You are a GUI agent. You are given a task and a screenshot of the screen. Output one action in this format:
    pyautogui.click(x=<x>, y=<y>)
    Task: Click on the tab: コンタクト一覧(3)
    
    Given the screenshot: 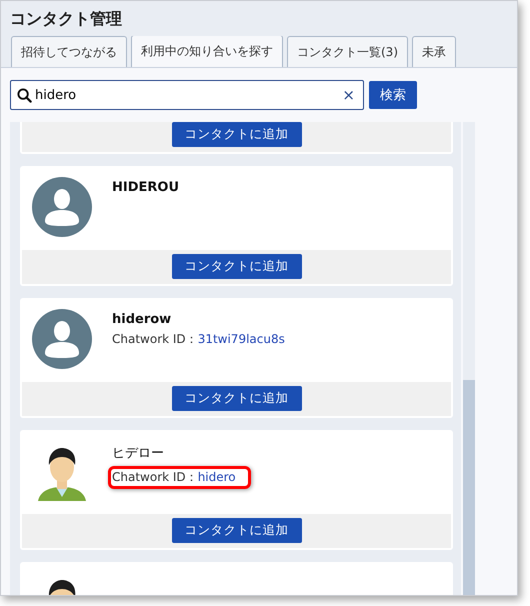 What is the action you would take?
    pyautogui.click(x=347, y=51)
    